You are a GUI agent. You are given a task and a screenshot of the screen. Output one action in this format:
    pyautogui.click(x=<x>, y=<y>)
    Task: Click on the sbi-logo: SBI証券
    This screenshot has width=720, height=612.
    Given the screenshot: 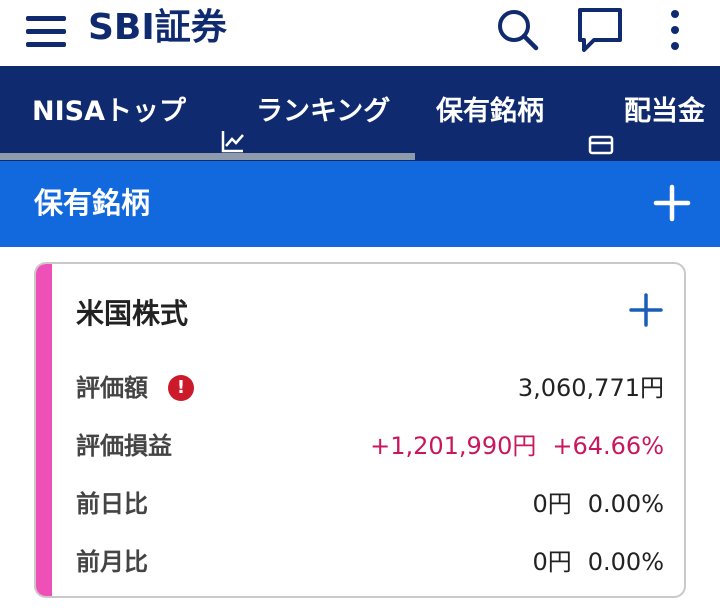 What is the action you would take?
    pyautogui.click(x=157, y=28)
    